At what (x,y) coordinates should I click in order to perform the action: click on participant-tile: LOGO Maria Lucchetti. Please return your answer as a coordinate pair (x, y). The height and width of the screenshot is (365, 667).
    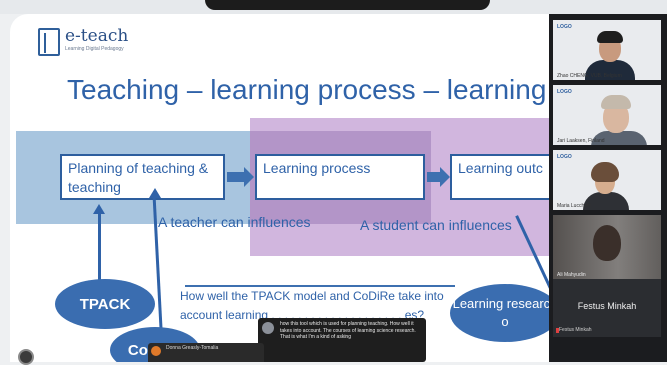
    Looking at the image, I should click on (607, 180).